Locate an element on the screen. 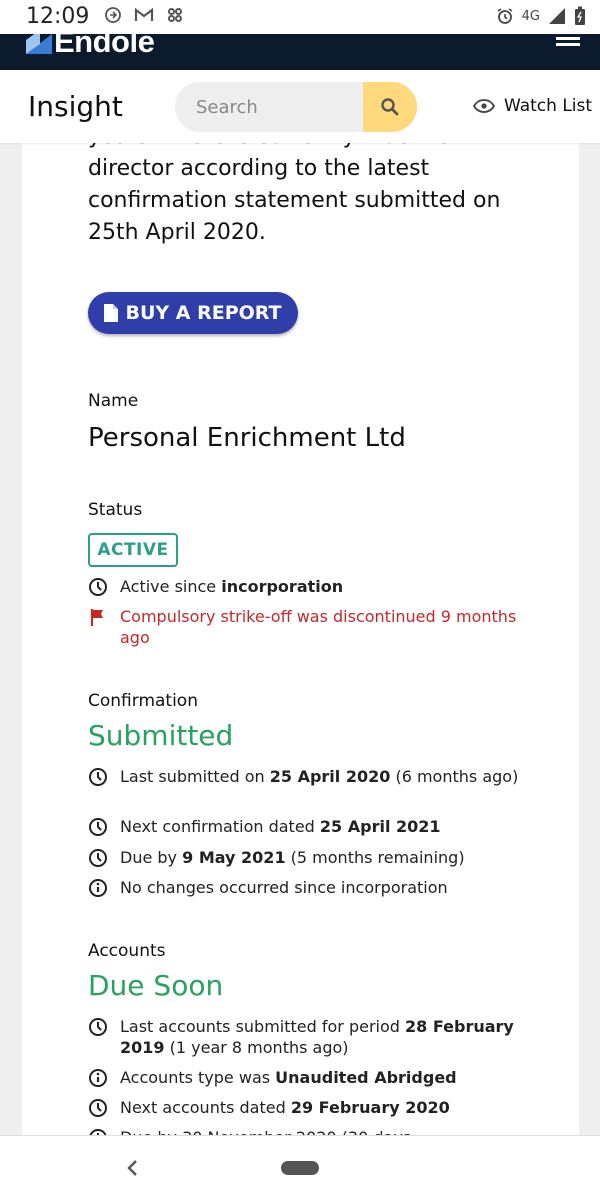 This screenshot has width=600, height=1200. sync-icon is located at coordinates (113, 15).